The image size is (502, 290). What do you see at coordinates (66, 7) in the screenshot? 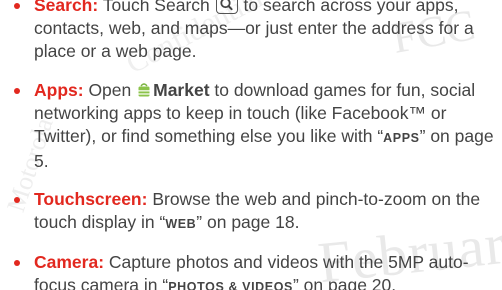
I see `feature-label-search: Search:` at bounding box center [66, 7].